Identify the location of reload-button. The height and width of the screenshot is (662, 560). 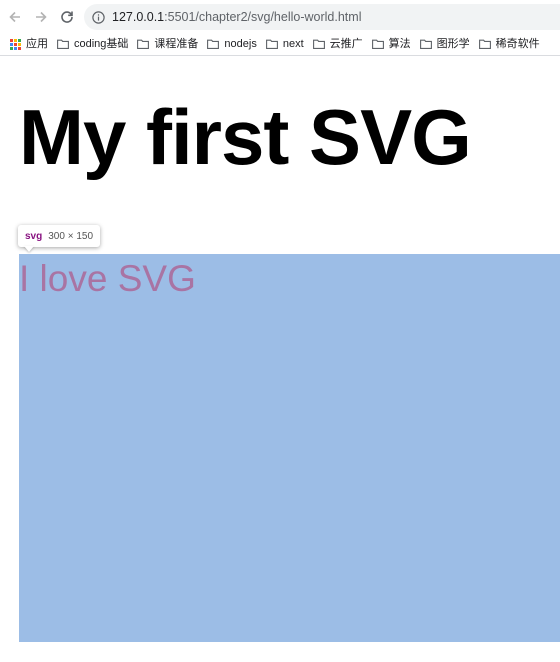
(67, 17).